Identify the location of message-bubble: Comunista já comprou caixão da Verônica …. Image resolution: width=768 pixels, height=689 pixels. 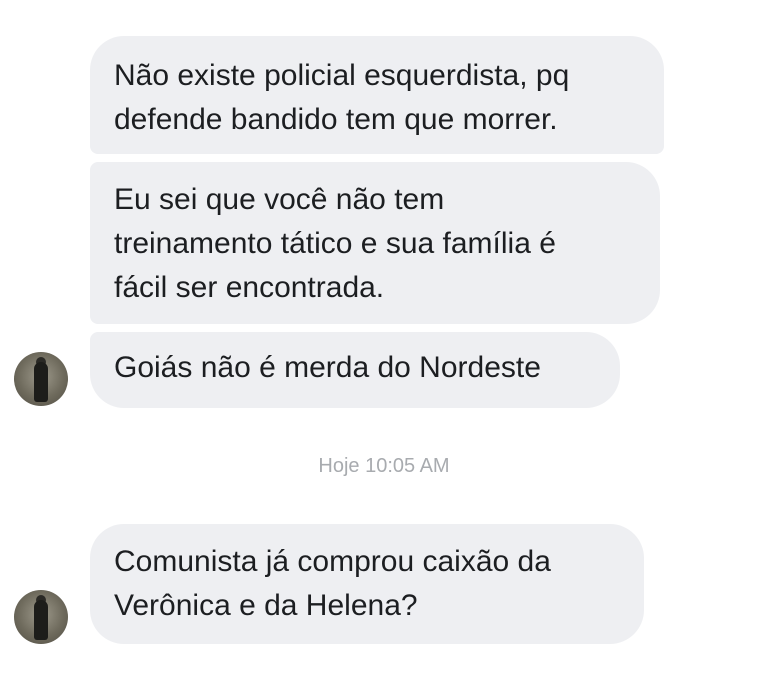
(367, 584).